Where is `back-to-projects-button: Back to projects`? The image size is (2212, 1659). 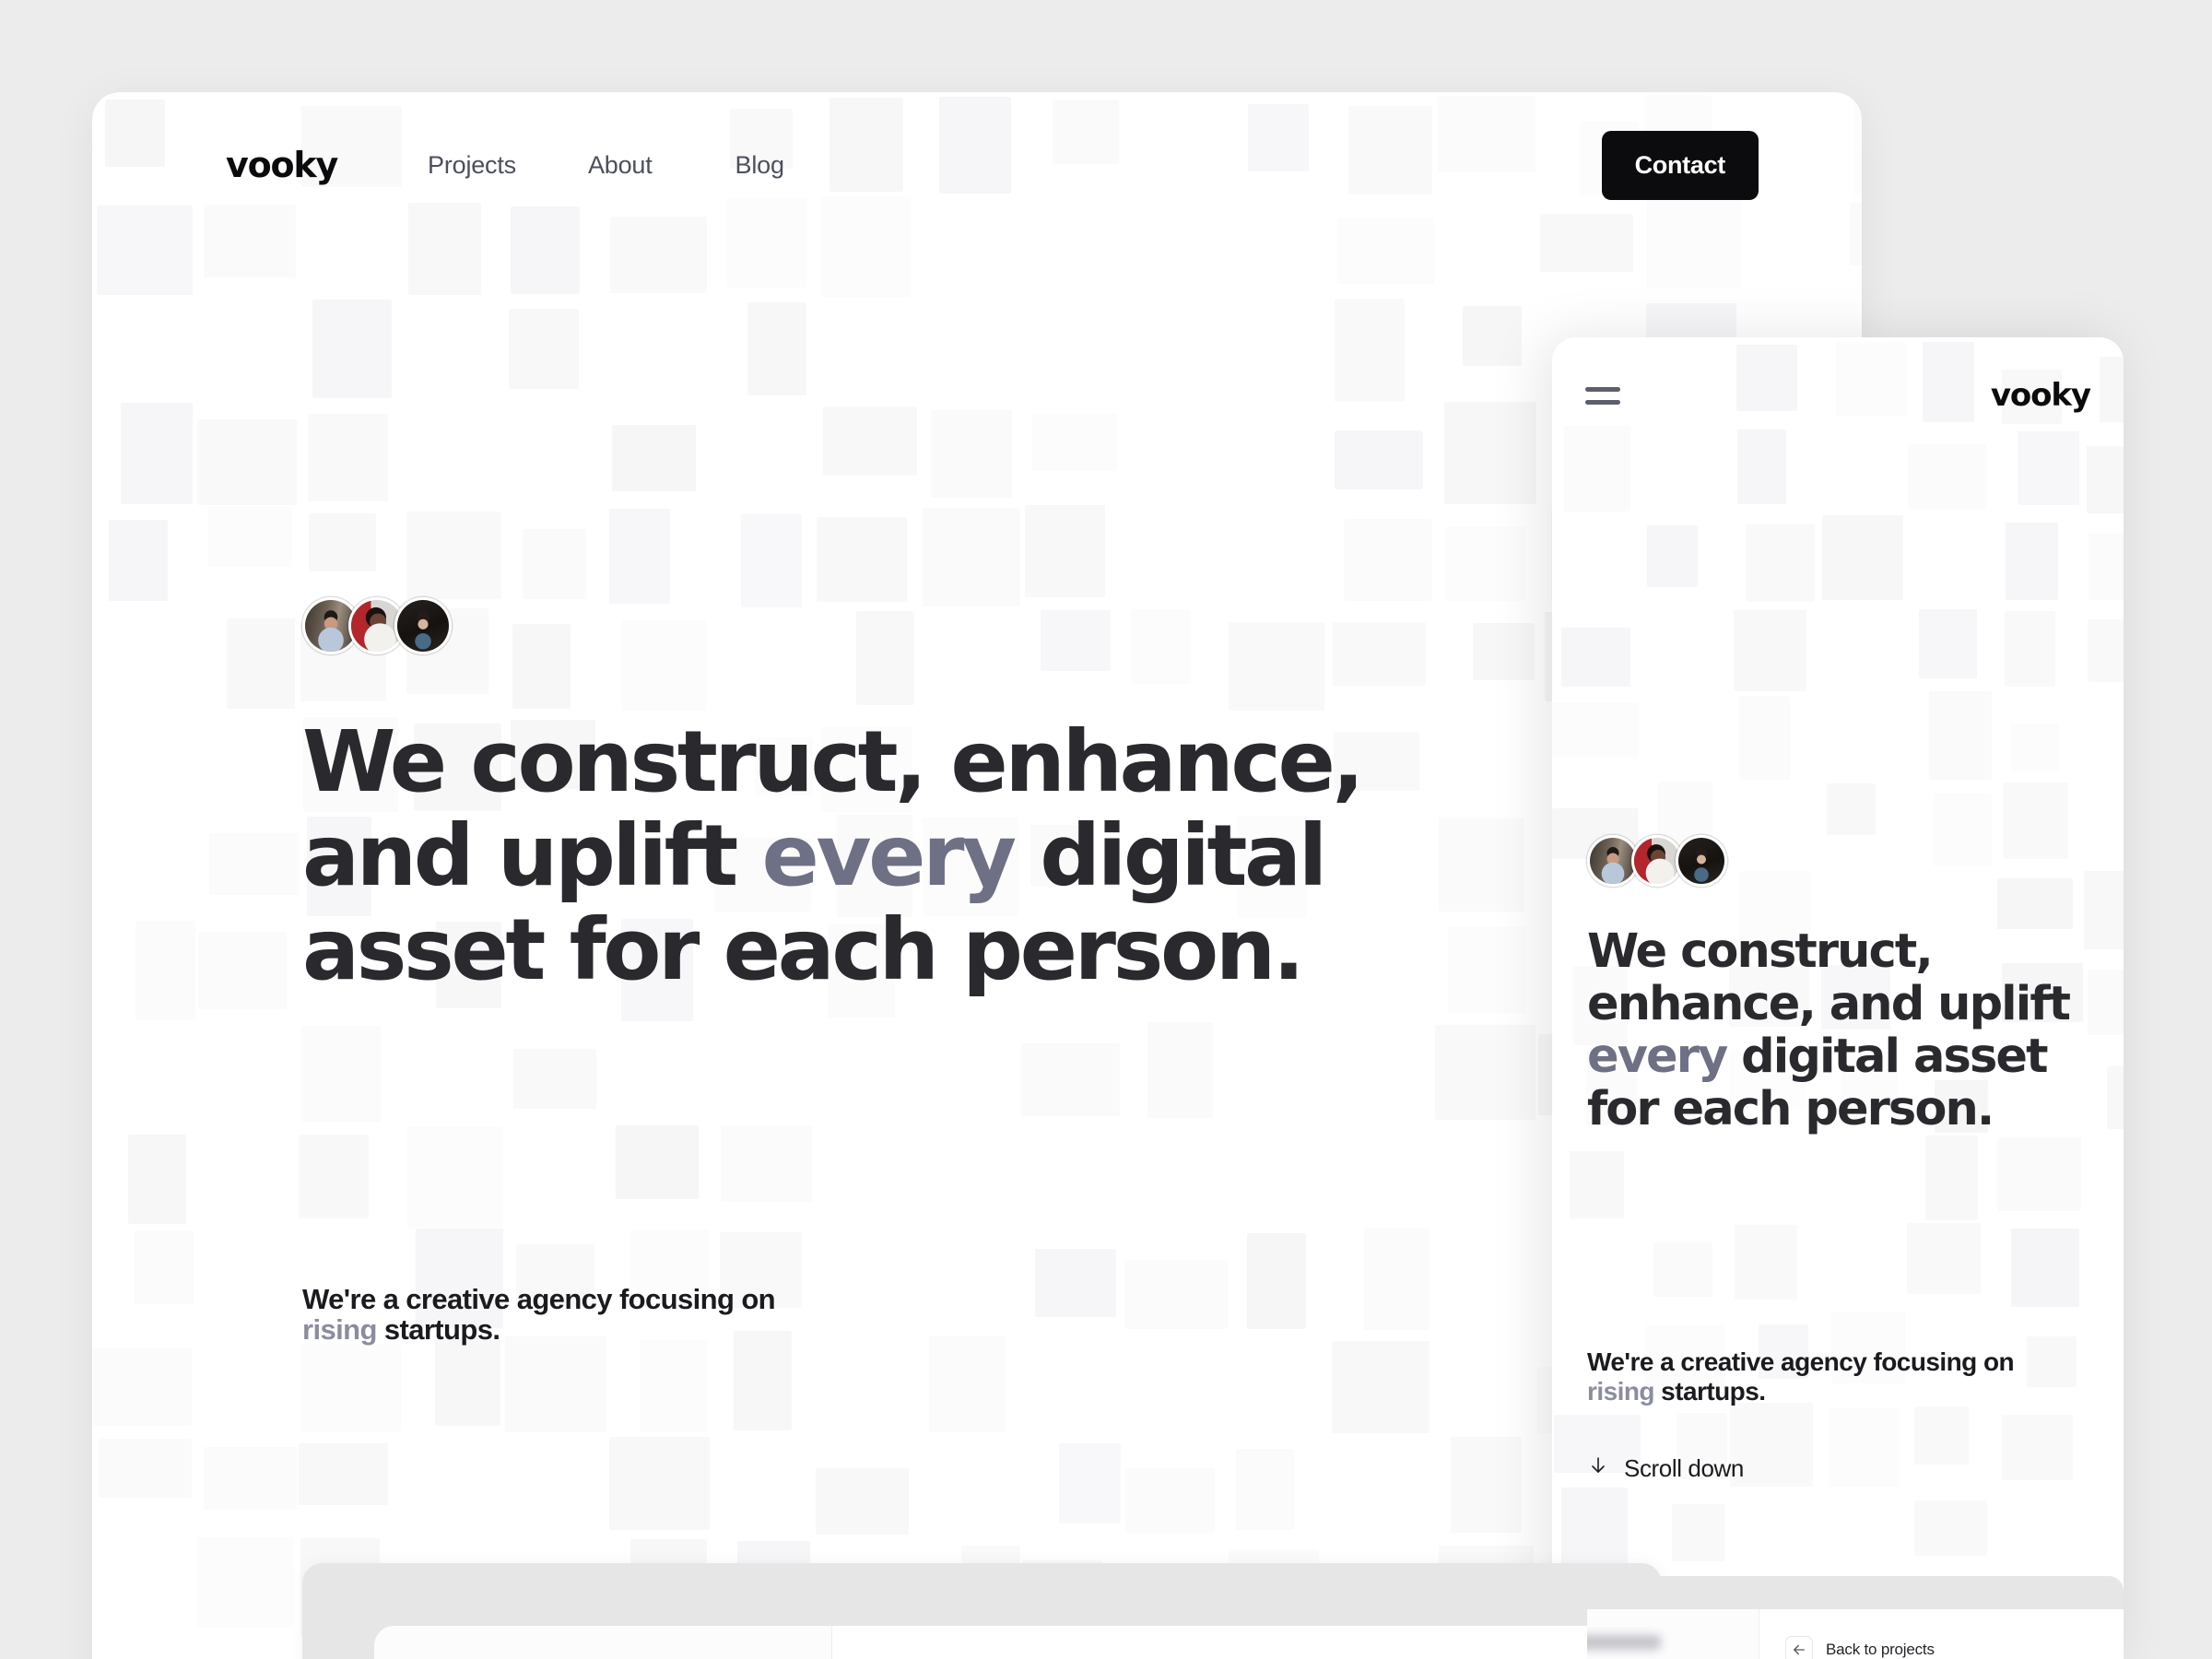 back-to-projects-button: Back to projects is located at coordinates (1860, 1647).